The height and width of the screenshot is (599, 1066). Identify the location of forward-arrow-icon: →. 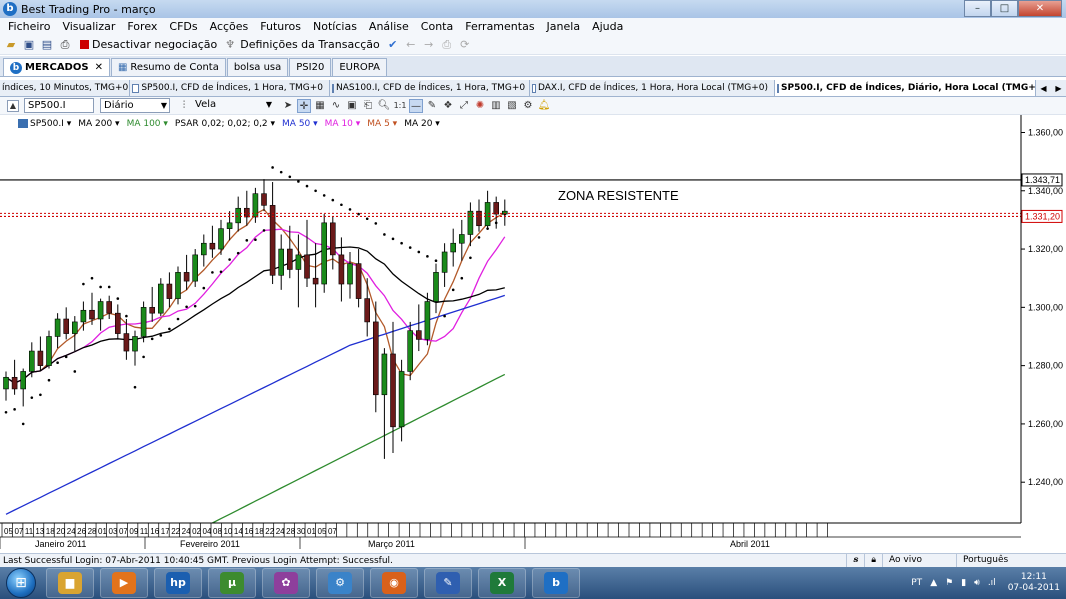
(429, 45).